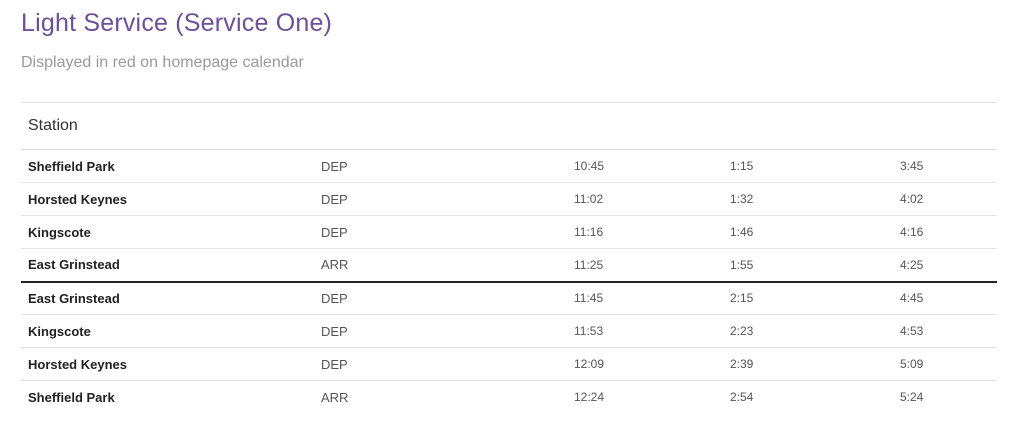 The height and width of the screenshot is (435, 1024). Describe the element at coordinates (615, 364) in the screenshot. I see `time-cell: 12:09` at that location.